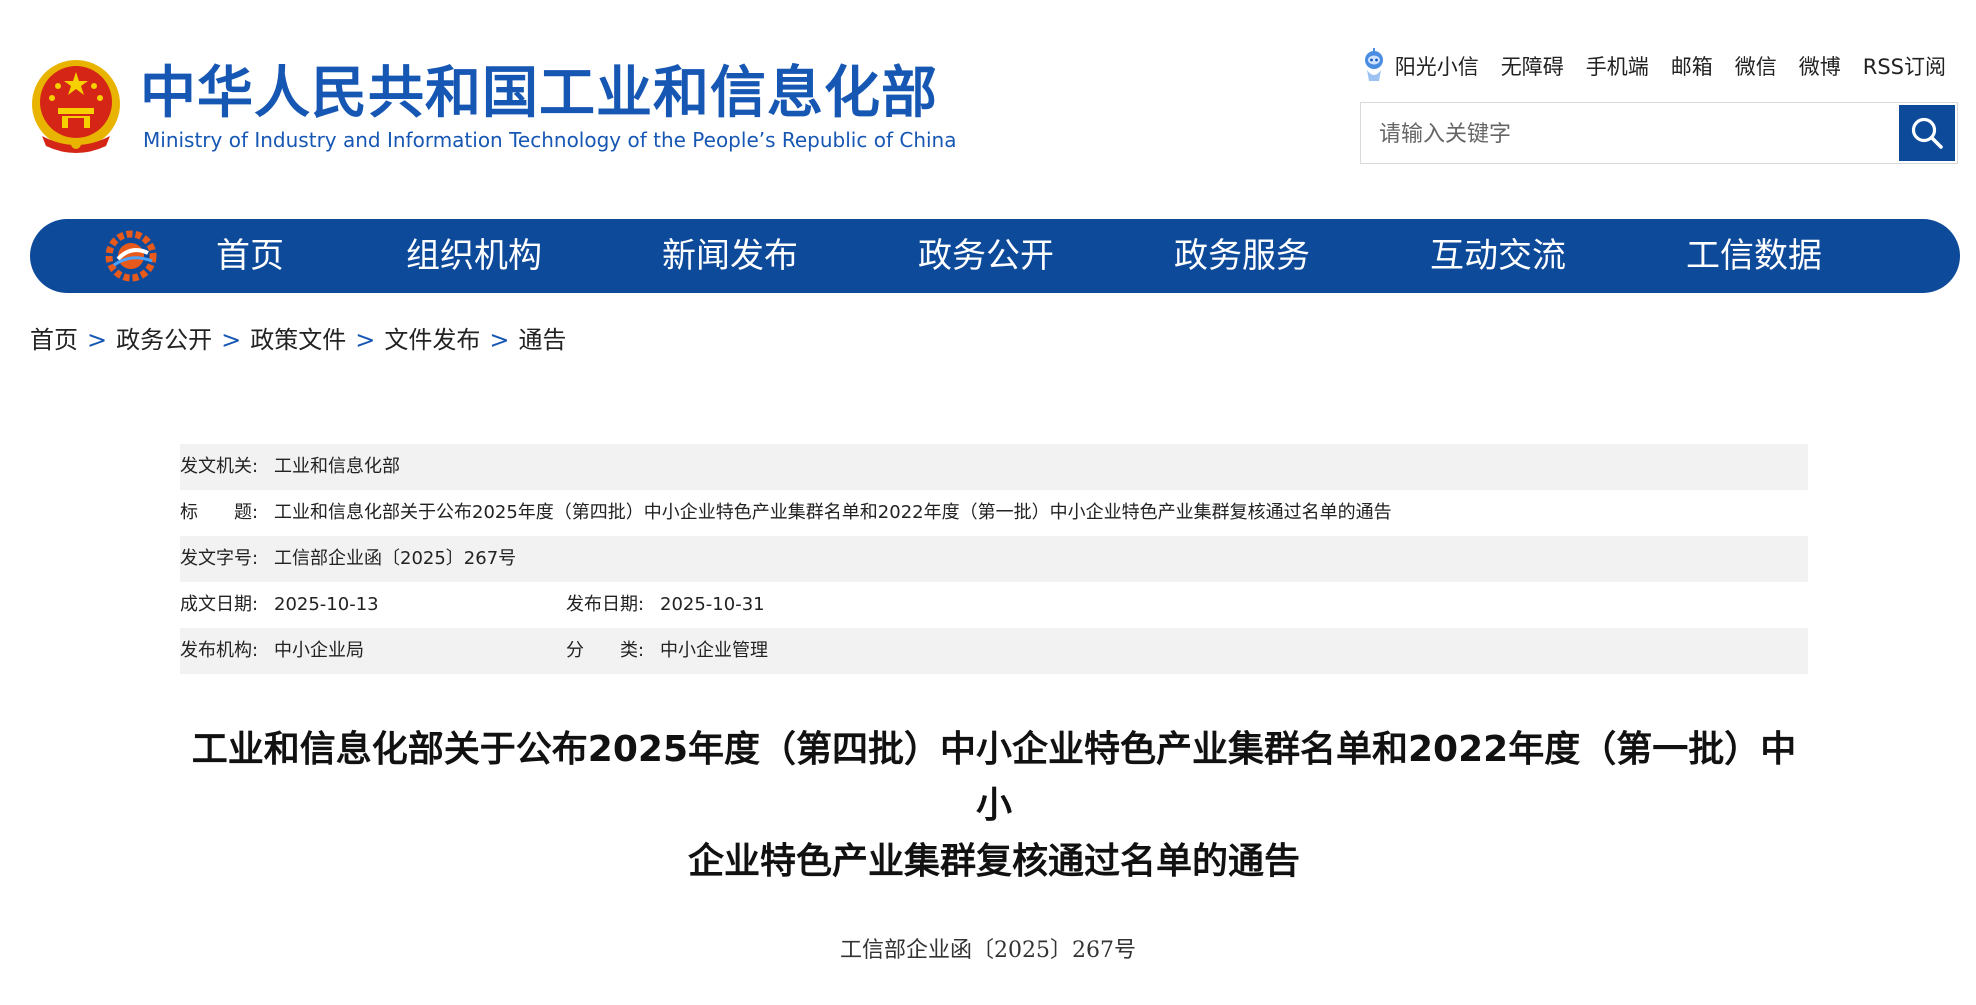 This screenshot has height=1005, width=1976. Describe the element at coordinates (319, 650) in the screenshot. I see `meta-org: 中小企业局` at that location.